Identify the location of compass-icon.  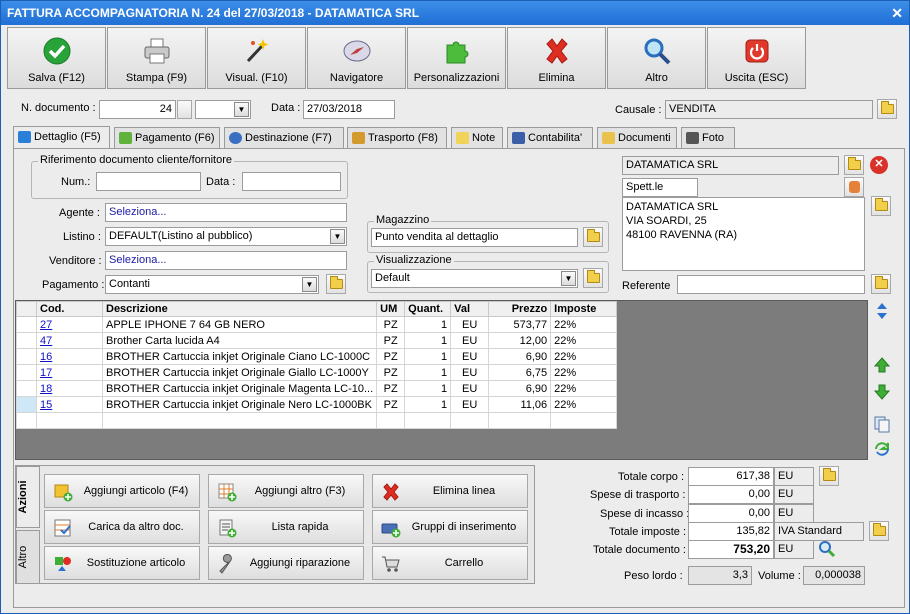
(357, 51).